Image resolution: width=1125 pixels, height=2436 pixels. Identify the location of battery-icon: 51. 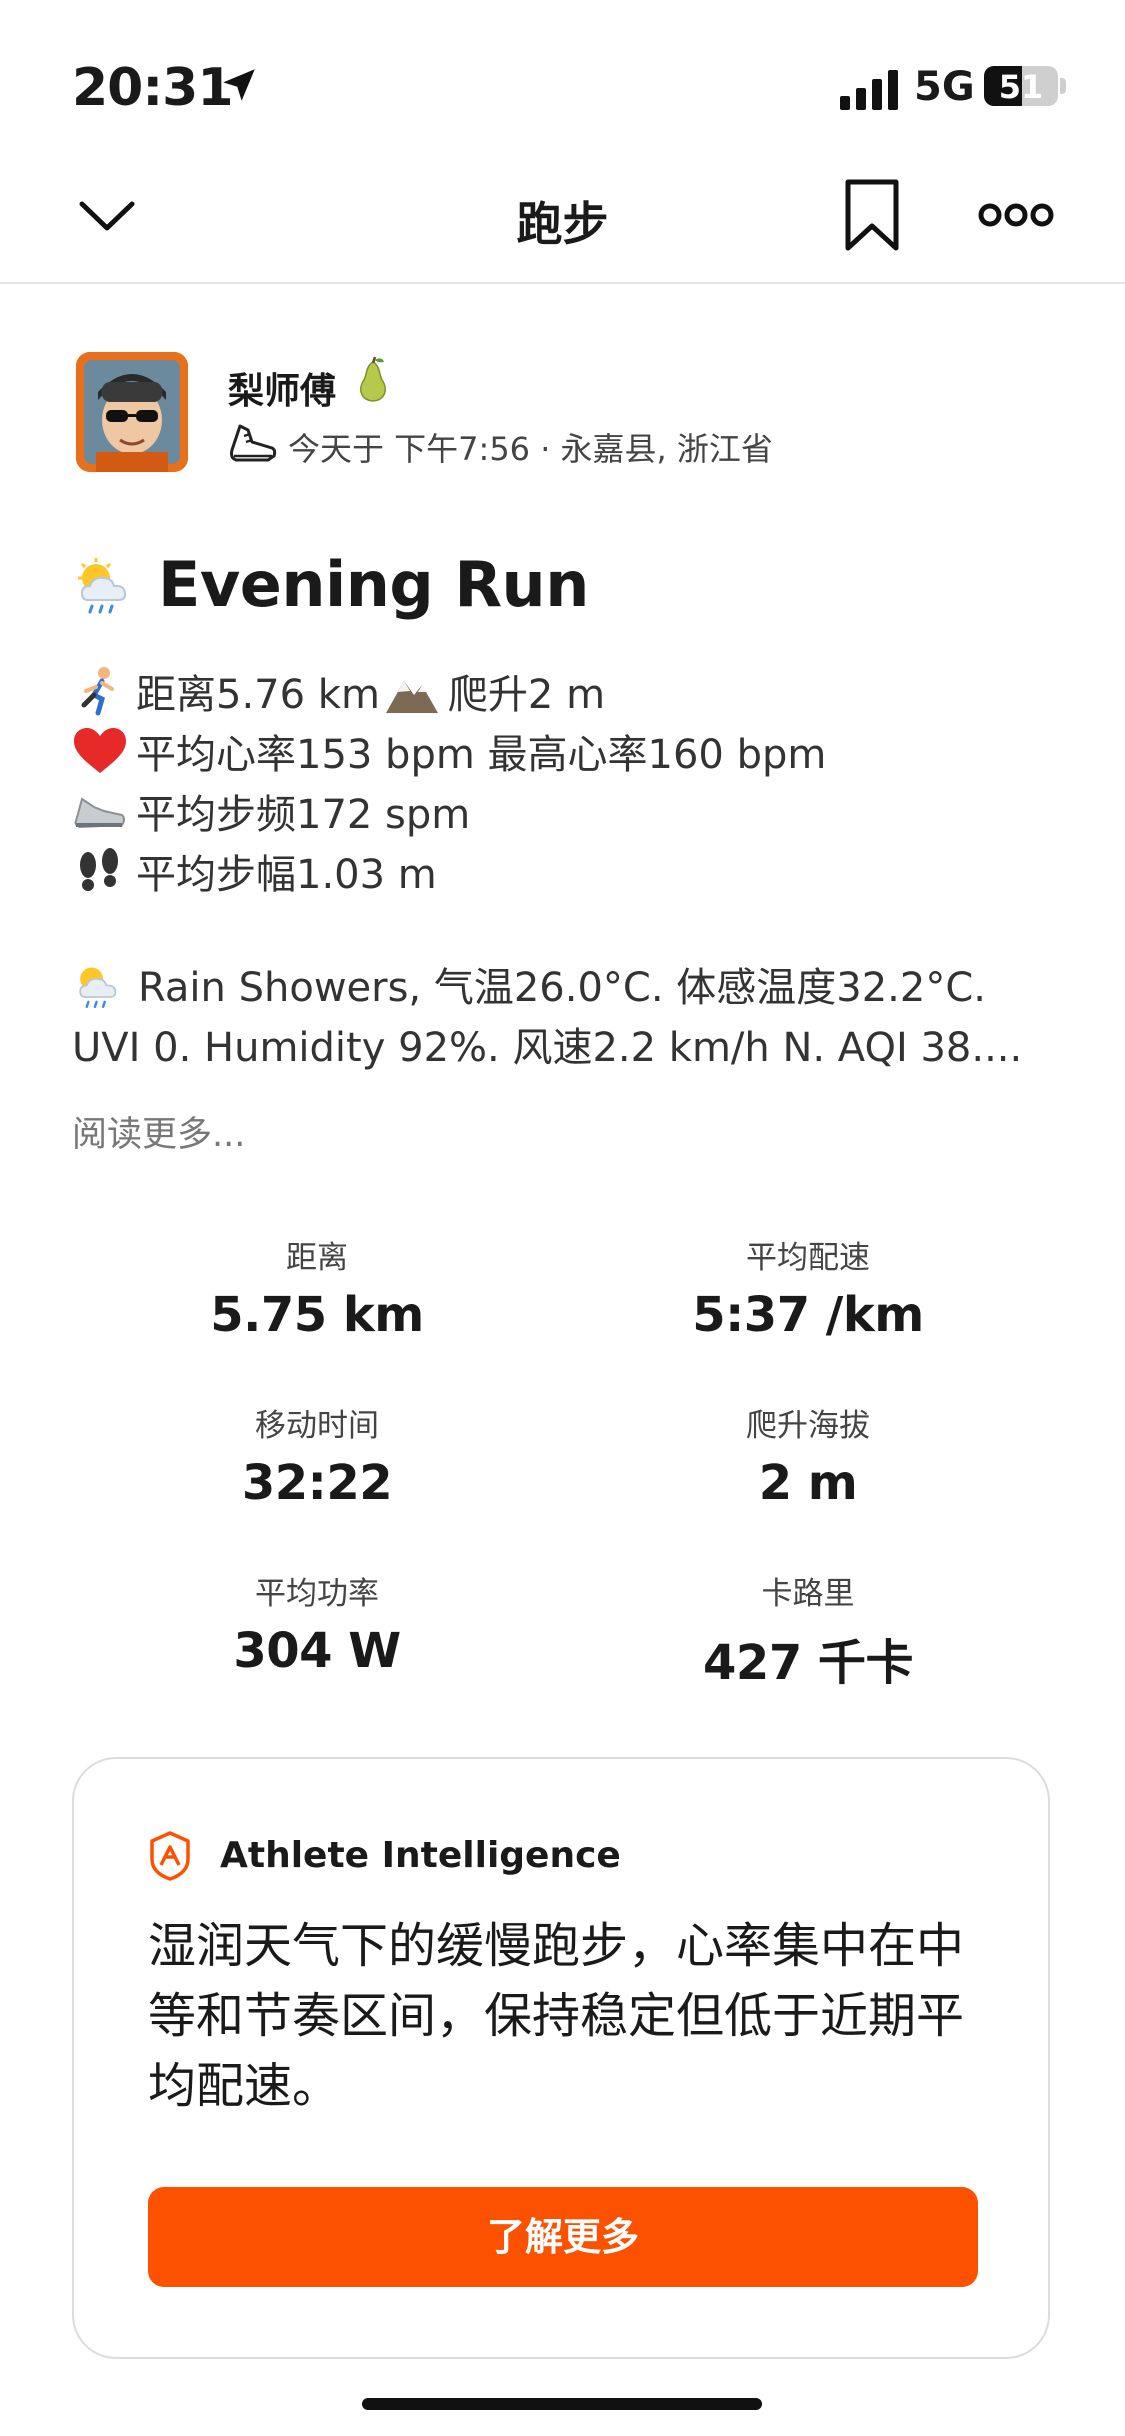
(1021, 86).